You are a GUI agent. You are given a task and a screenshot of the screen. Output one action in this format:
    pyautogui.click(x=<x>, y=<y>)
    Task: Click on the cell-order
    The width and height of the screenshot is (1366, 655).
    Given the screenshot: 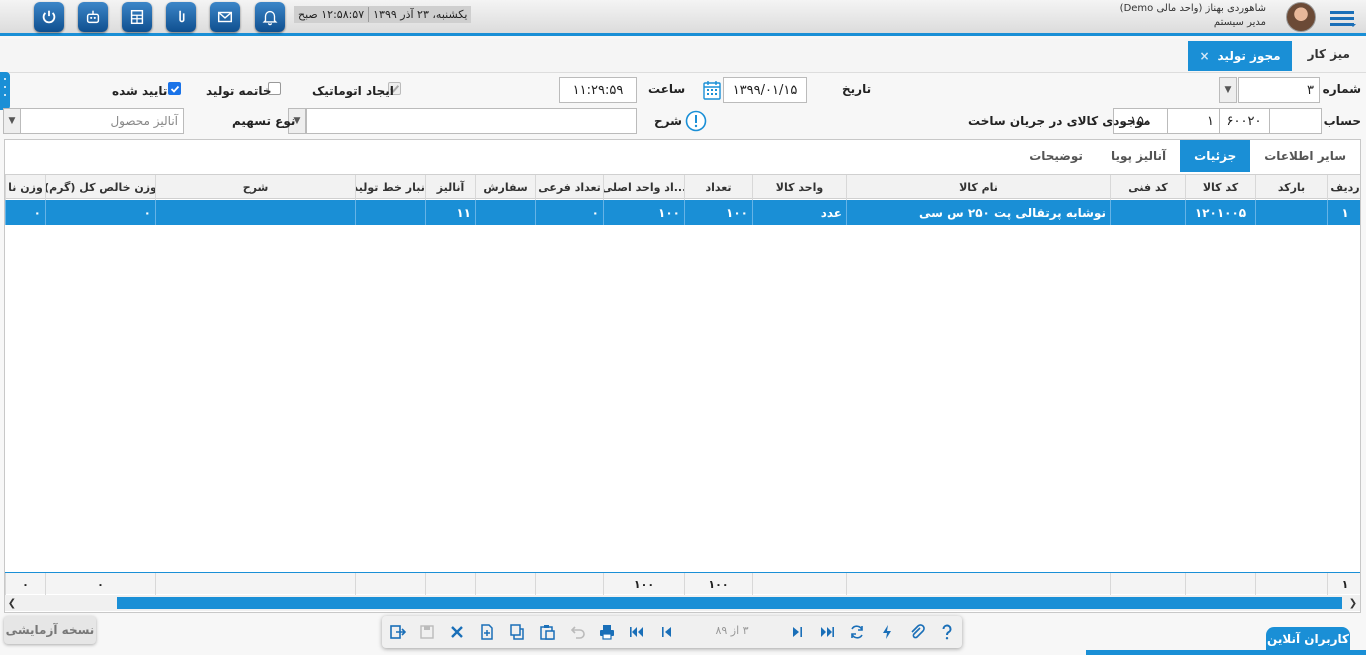 What is the action you would take?
    pyautogui.click(x=505, y=212)
    